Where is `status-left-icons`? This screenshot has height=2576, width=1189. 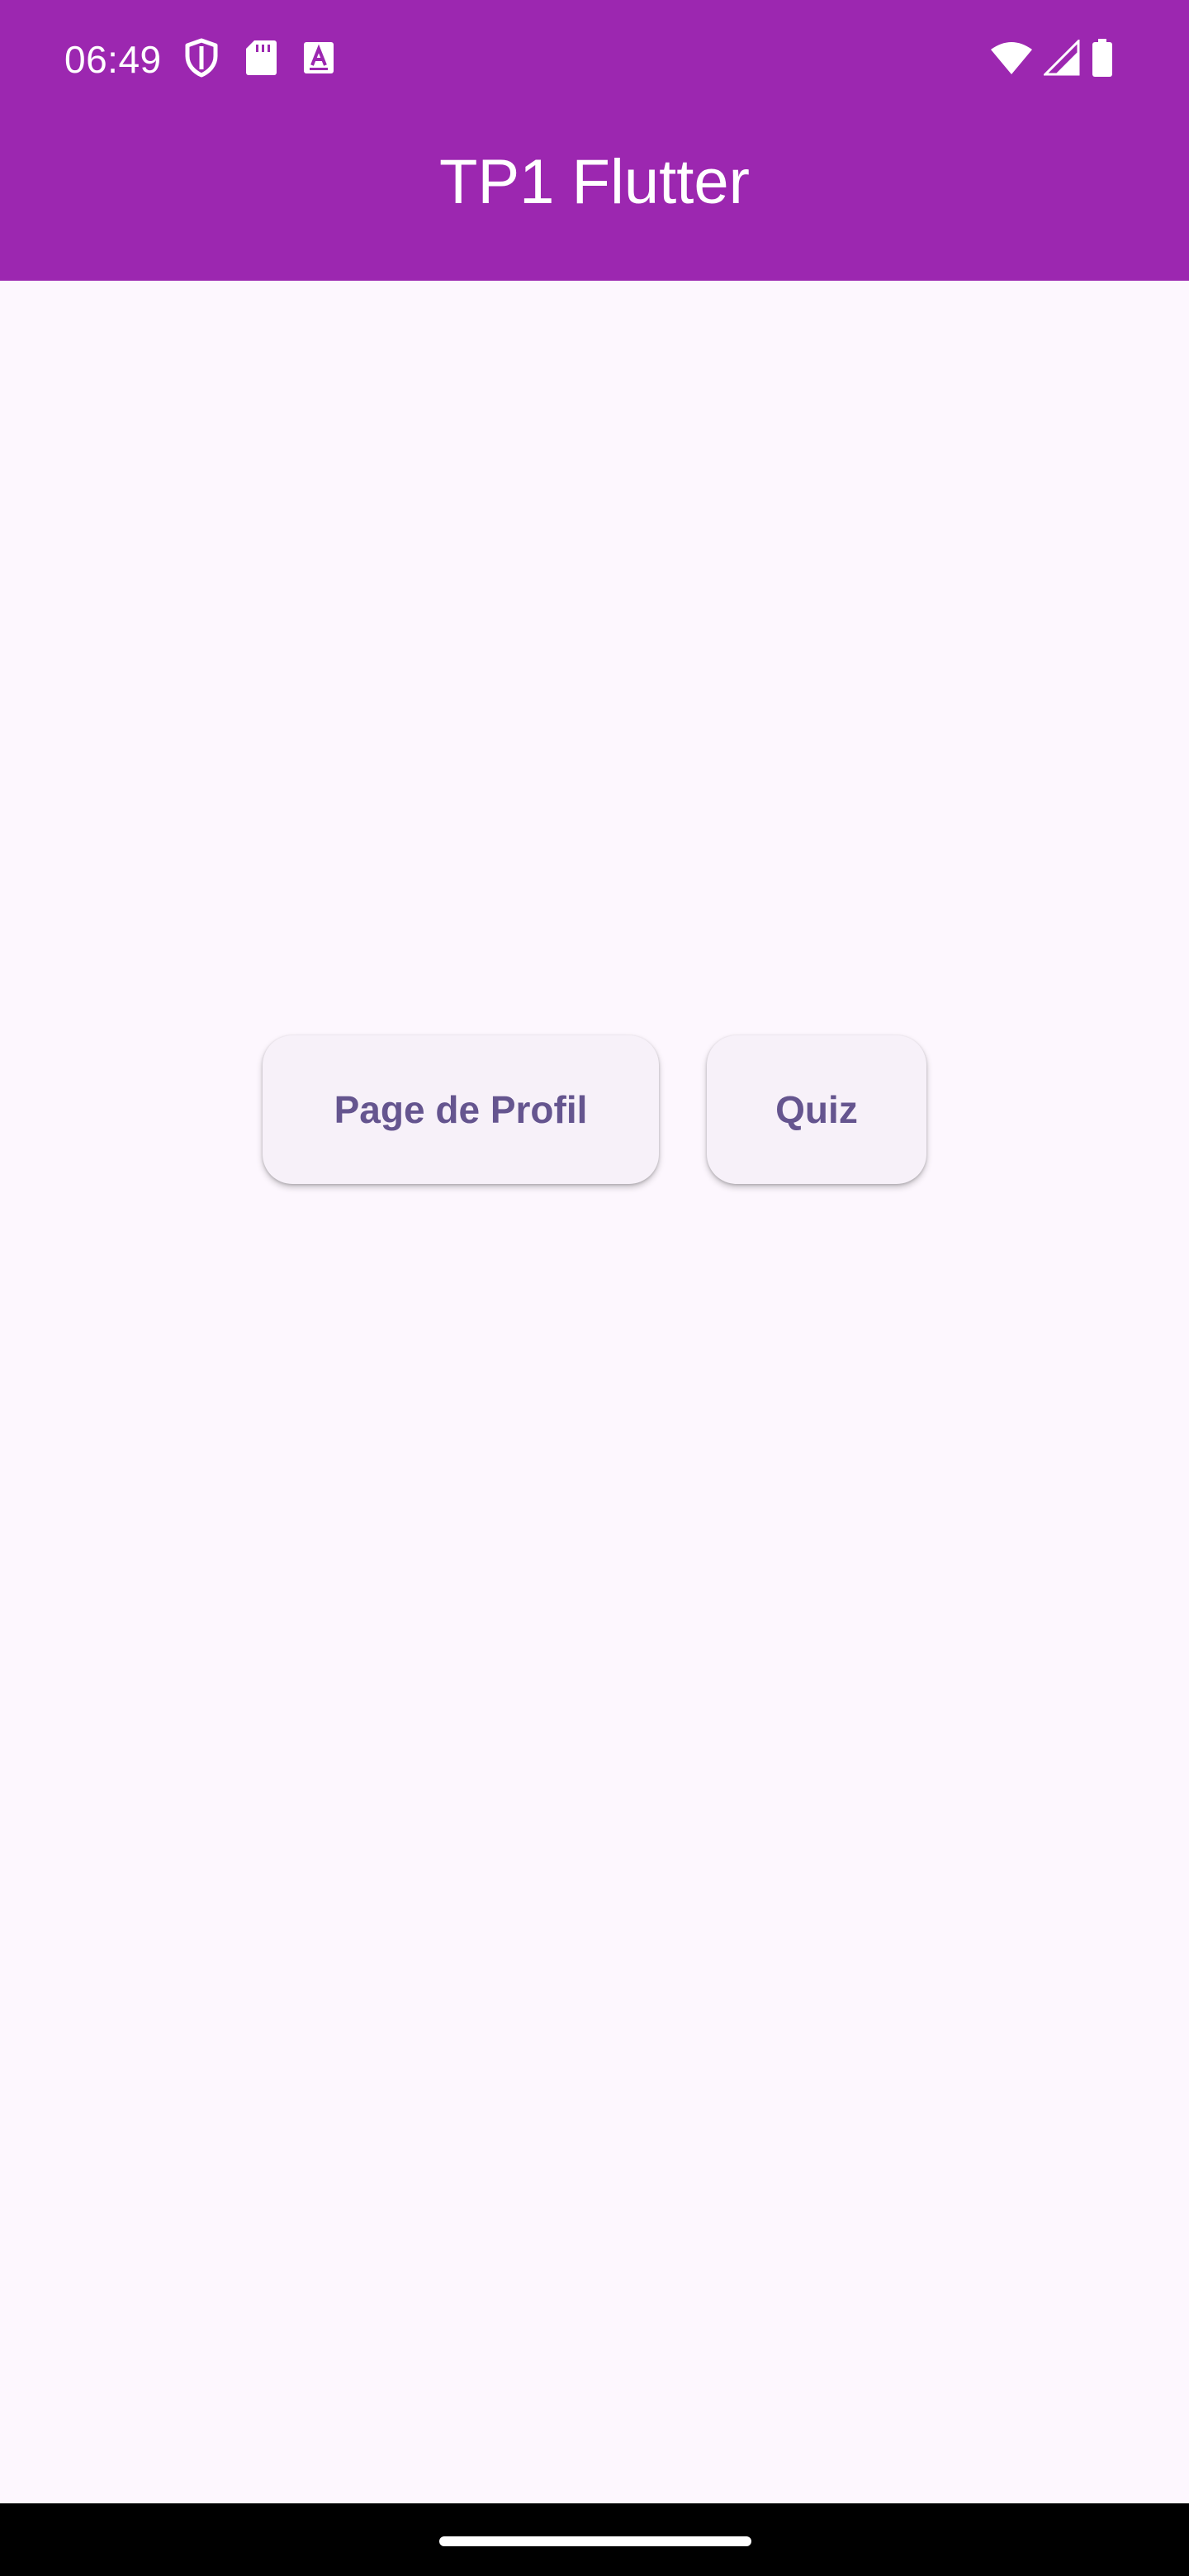
status-left-icons is located at coordinates (259, 59).